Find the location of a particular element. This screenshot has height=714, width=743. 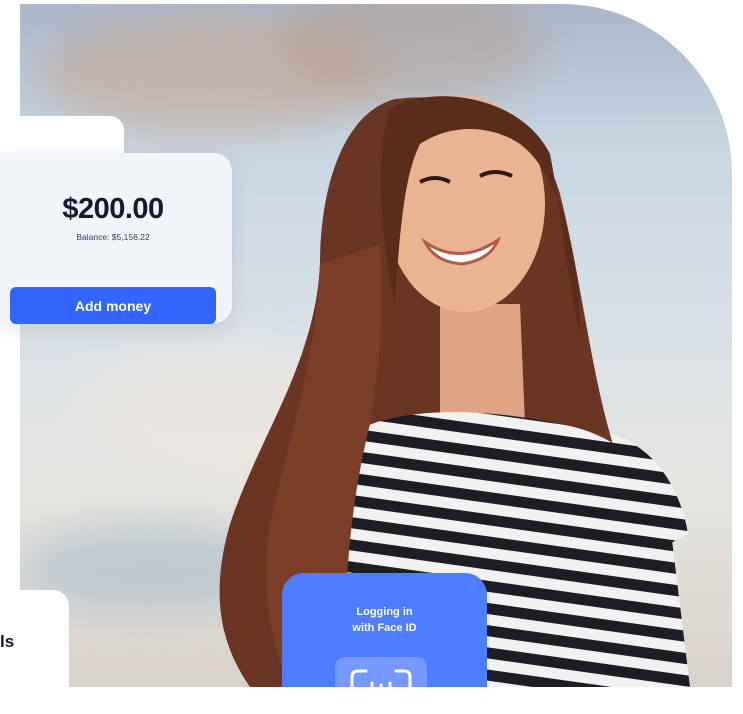

add-money-button: Add money is located at coordinates (113, 305).